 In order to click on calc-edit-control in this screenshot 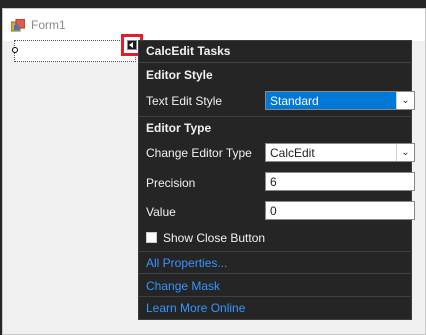, I will do `click(75, 51)`.